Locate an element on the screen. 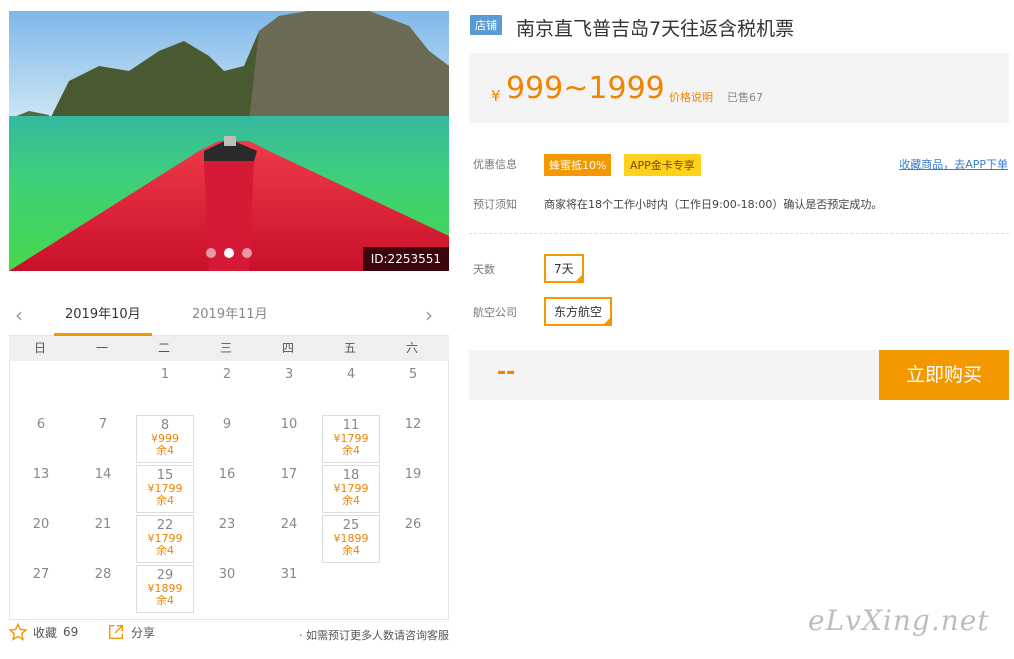 This screenshot has width=1014, height=659. next-month-chevron-icon: › is located at coordinates (433, 315).